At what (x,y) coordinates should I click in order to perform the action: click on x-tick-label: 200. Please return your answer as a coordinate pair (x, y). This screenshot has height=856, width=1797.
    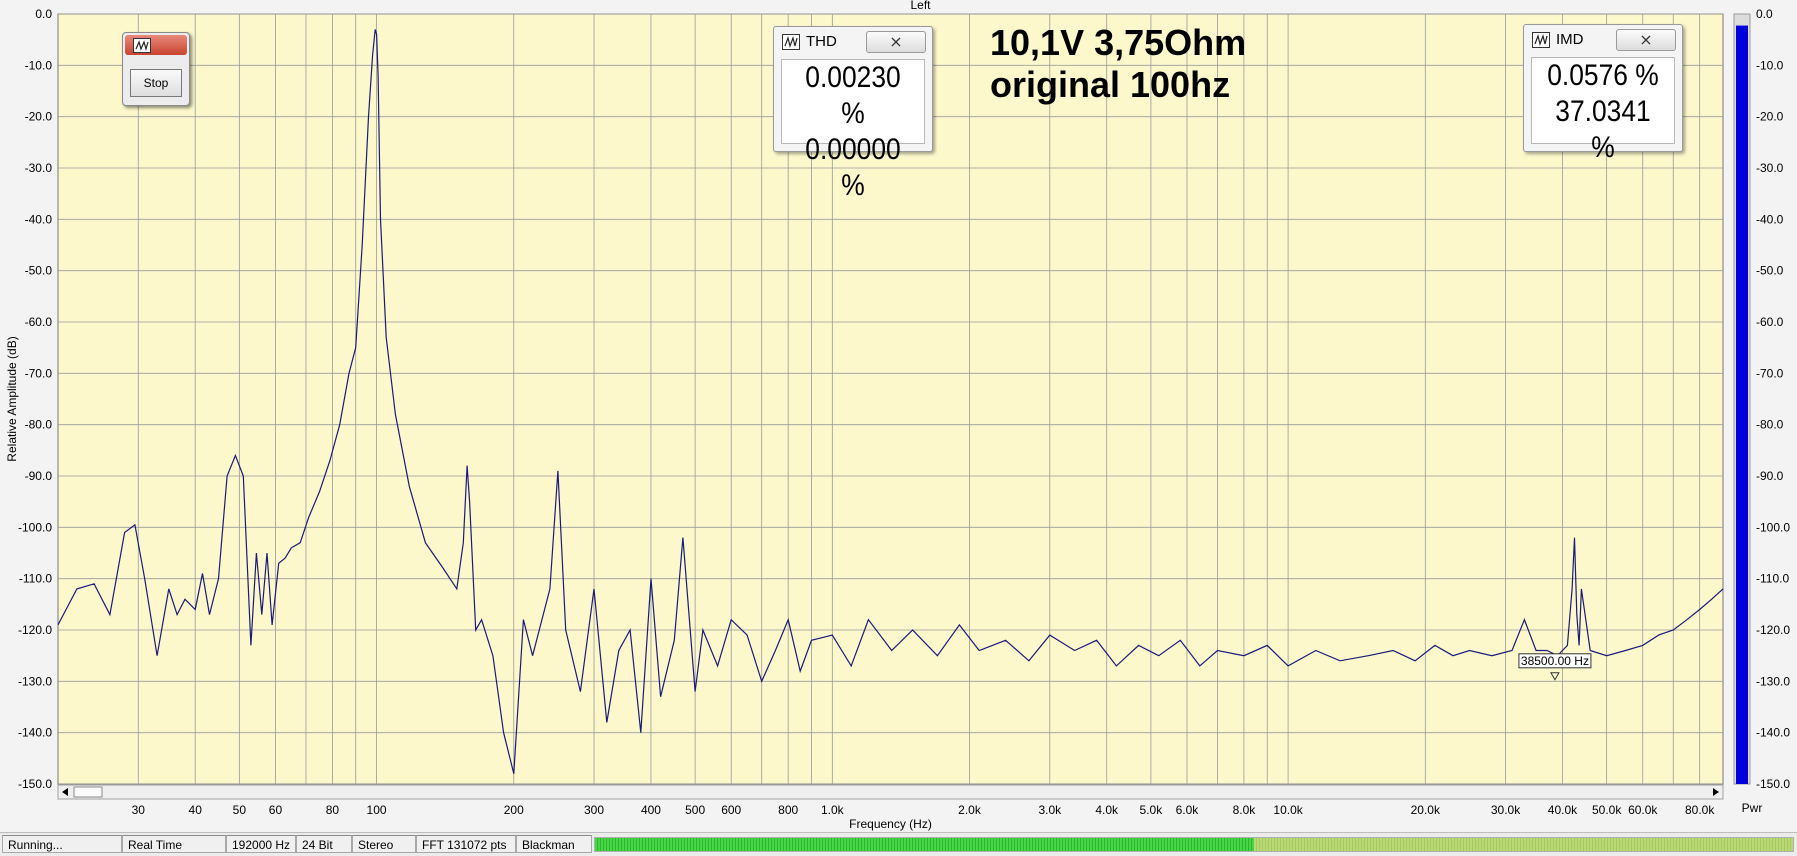
    Looking at the image, I should click on (514, 810).